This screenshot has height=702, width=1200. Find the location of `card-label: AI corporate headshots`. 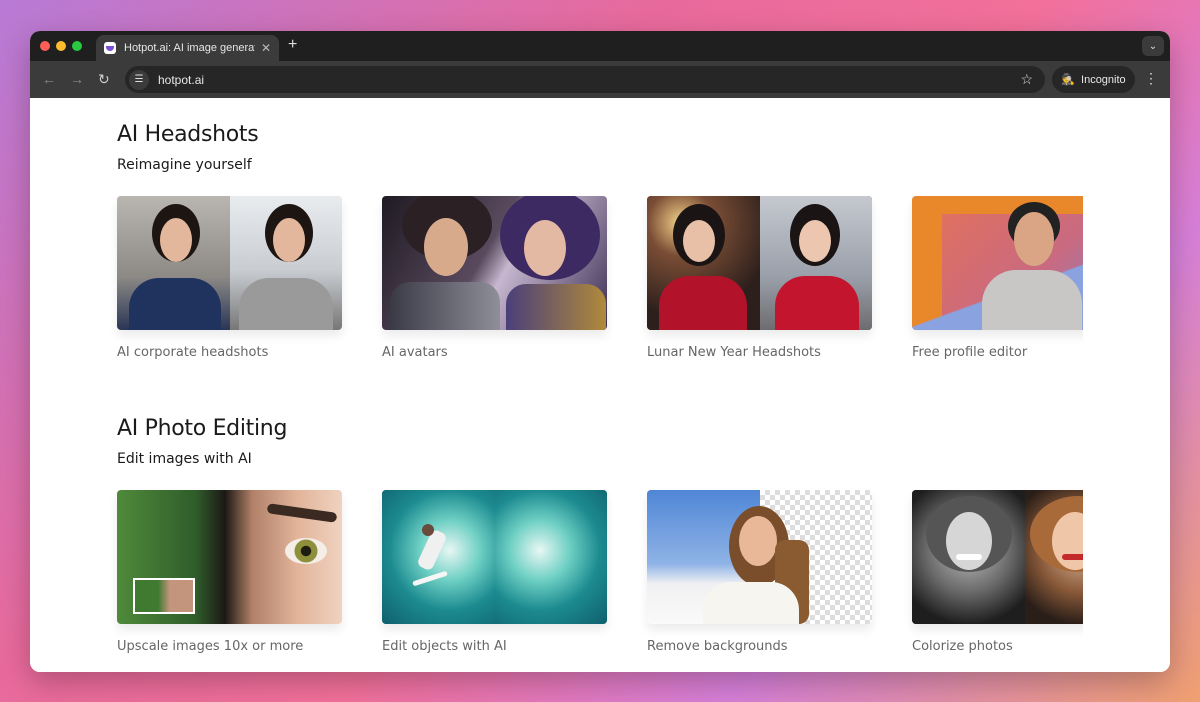

card-label: AI corporate headshots is located at coordinates (229, 352).